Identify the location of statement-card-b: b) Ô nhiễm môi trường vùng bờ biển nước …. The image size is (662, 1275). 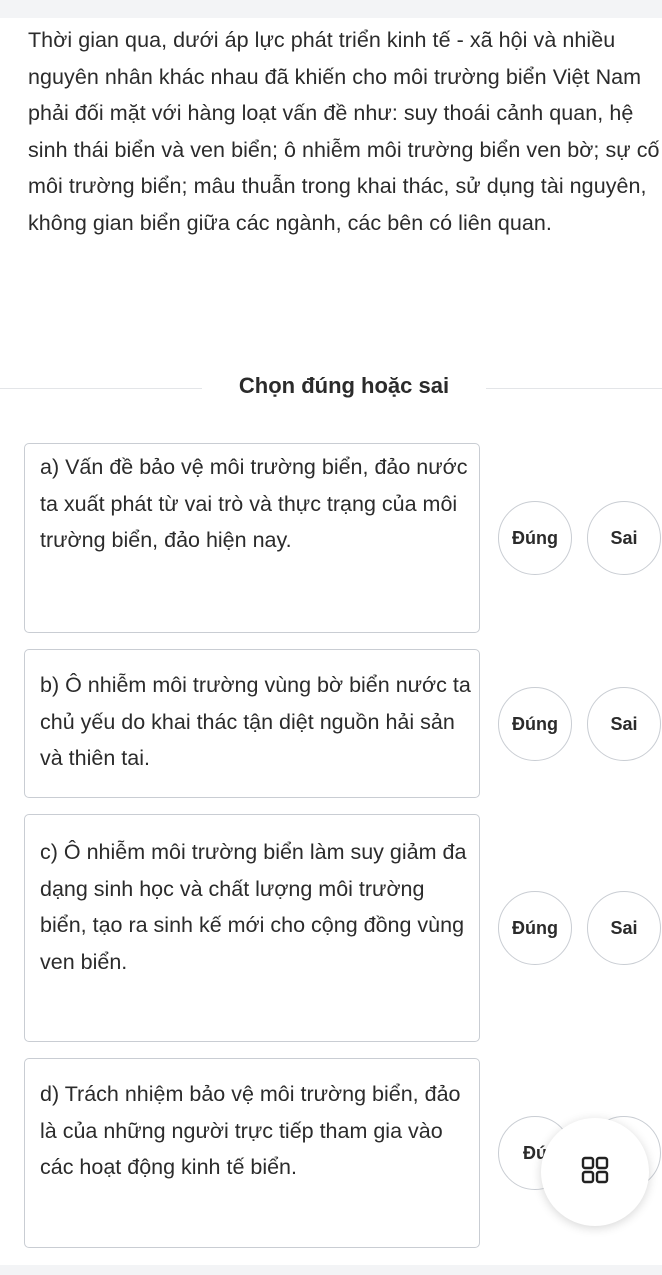
(252, 723).